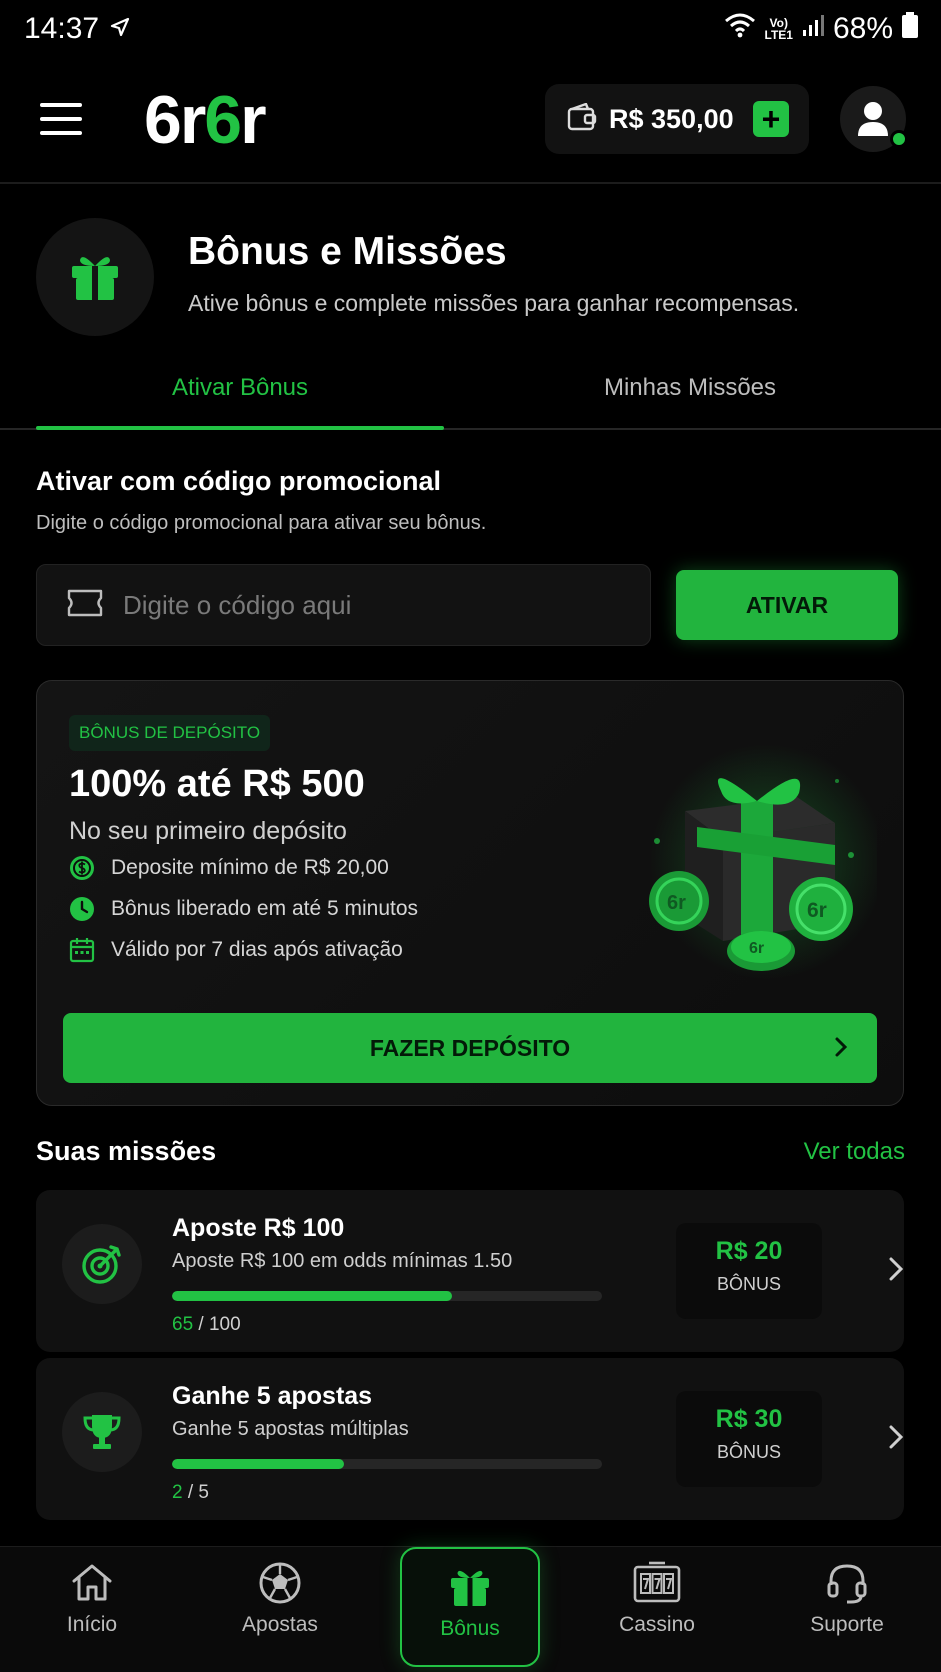  Describe the element at coordinates (92, 1611) in the screenshot. I see `nav-item-home: Início` at that location.